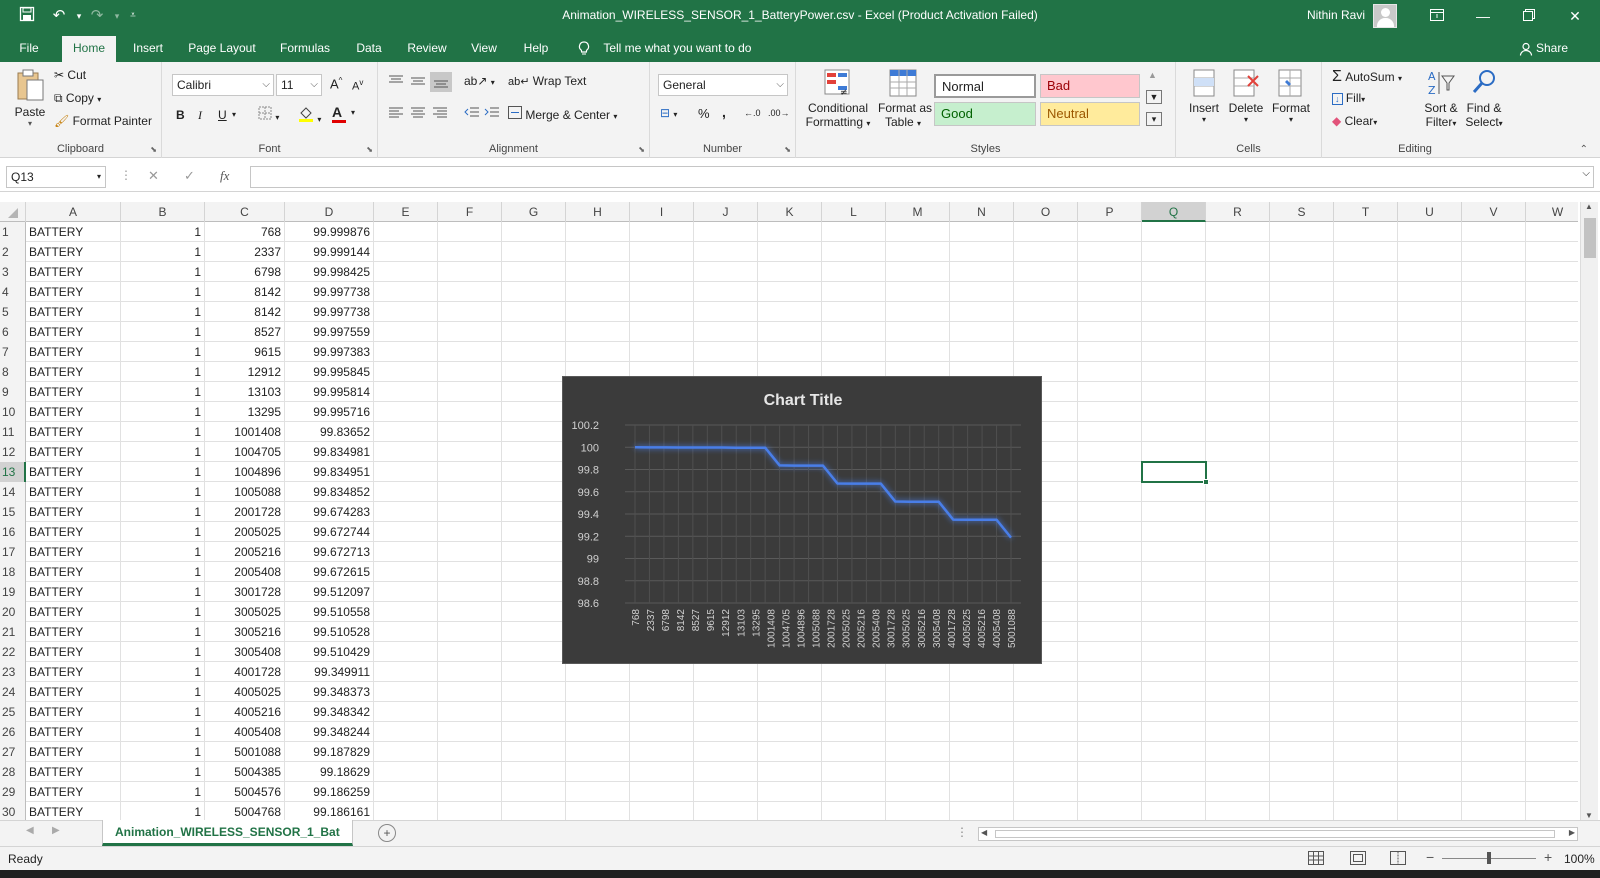 This screenshot has height=878, width=1600. Describe the element at coordinates (598, 752) in the screenshot. I see `cell-h27` at that location.